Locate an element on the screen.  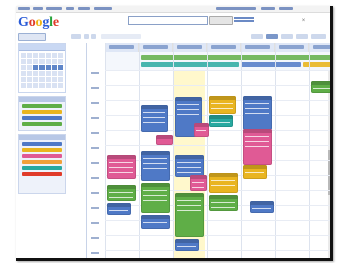
create-event-button is located at coordinates (32, 37).